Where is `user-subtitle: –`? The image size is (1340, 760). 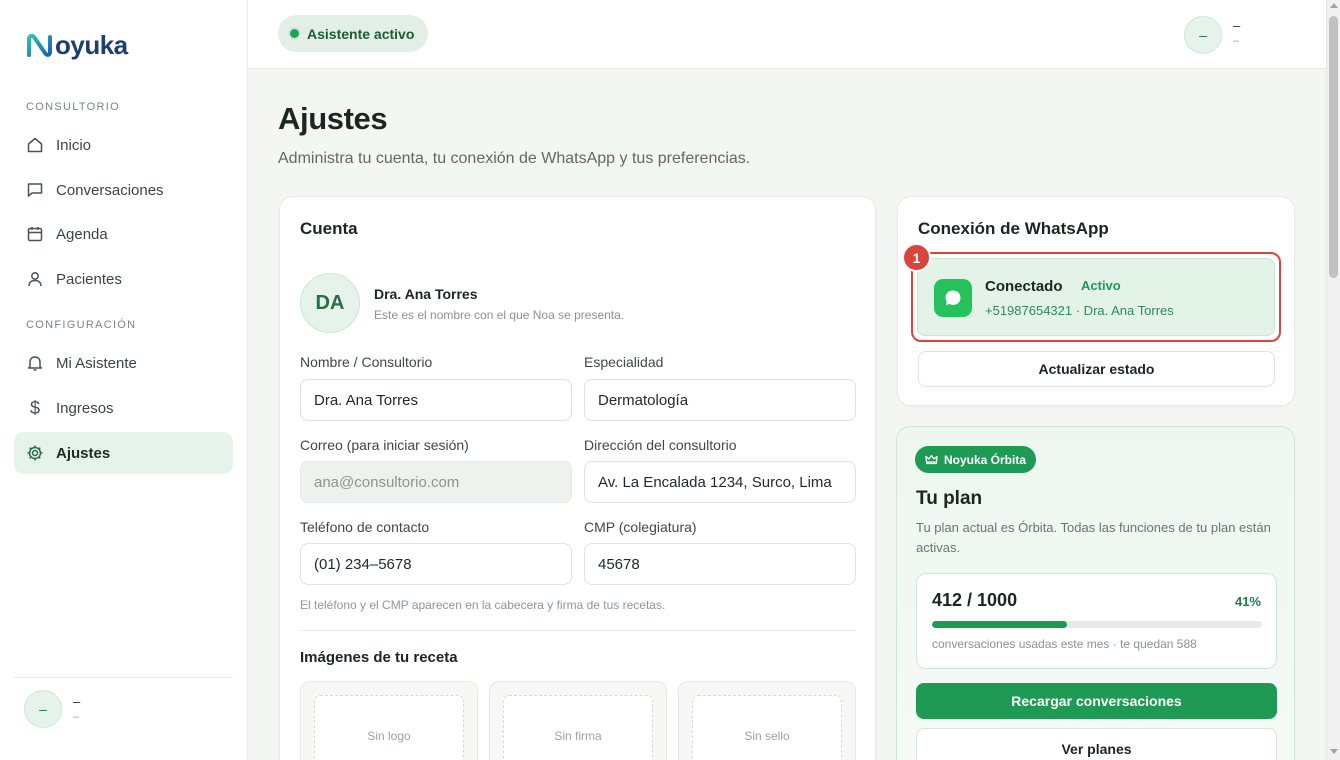
user-subtitle: – is located at coordinates (76, 717).